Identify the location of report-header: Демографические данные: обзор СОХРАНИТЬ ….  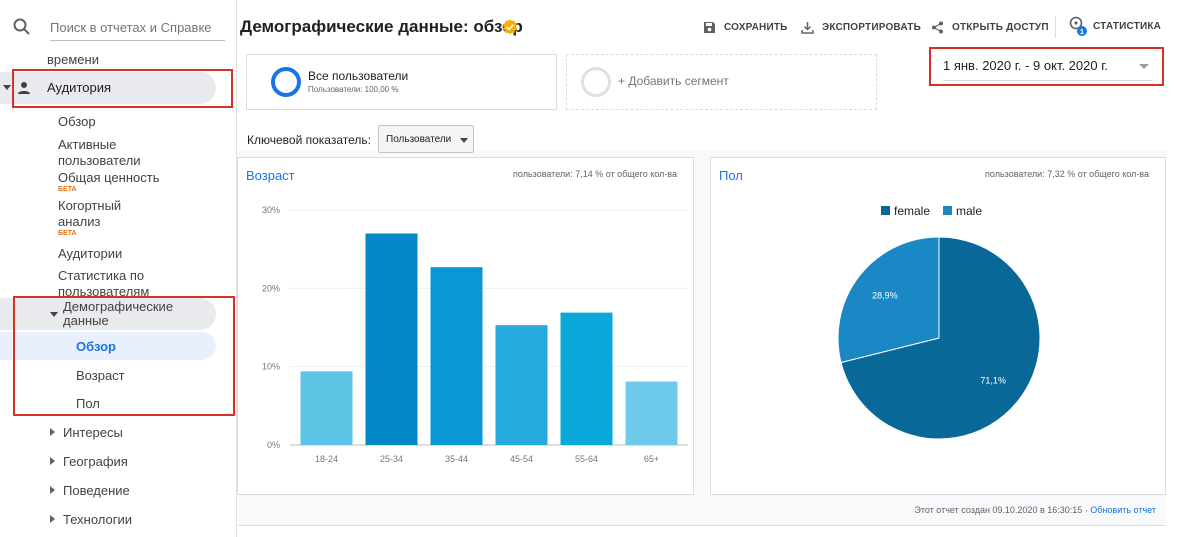
(708, 26).